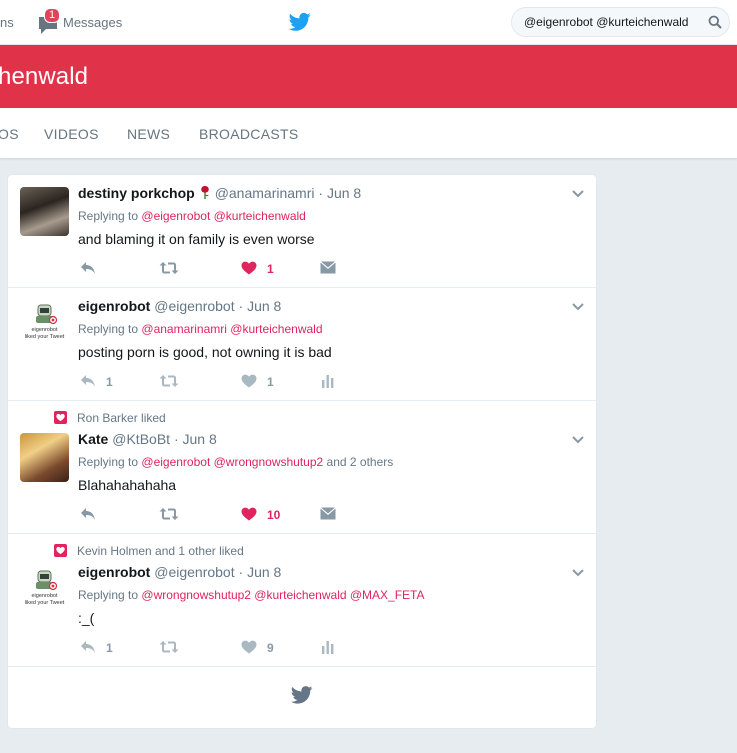 This screenshot has width=737, height=753. Describe the element at coordinates (270, 382) in the screenshot. I see `like-count: 1` at that location.